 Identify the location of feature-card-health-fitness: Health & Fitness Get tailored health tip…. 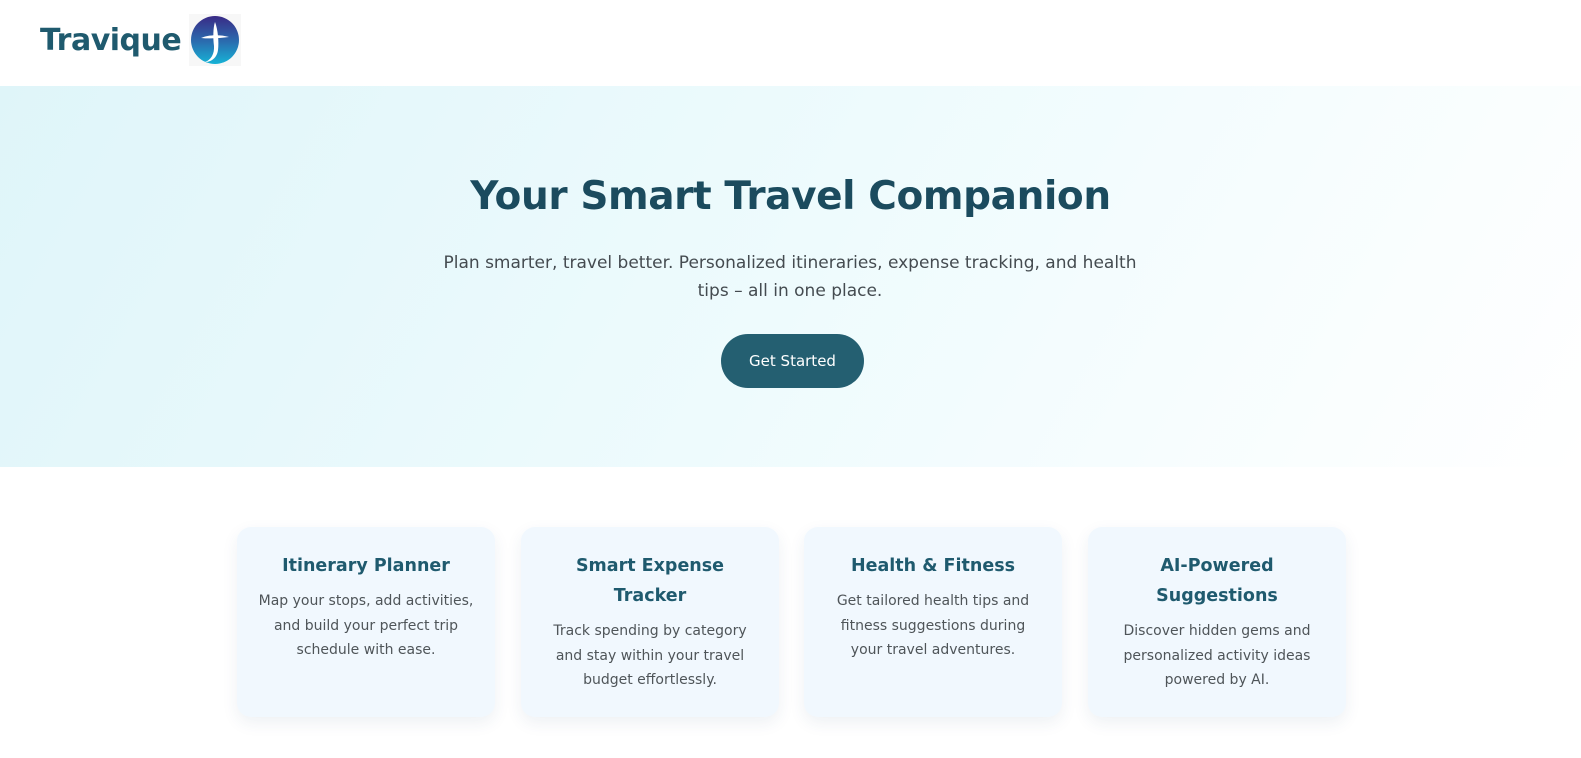
(933, 622).